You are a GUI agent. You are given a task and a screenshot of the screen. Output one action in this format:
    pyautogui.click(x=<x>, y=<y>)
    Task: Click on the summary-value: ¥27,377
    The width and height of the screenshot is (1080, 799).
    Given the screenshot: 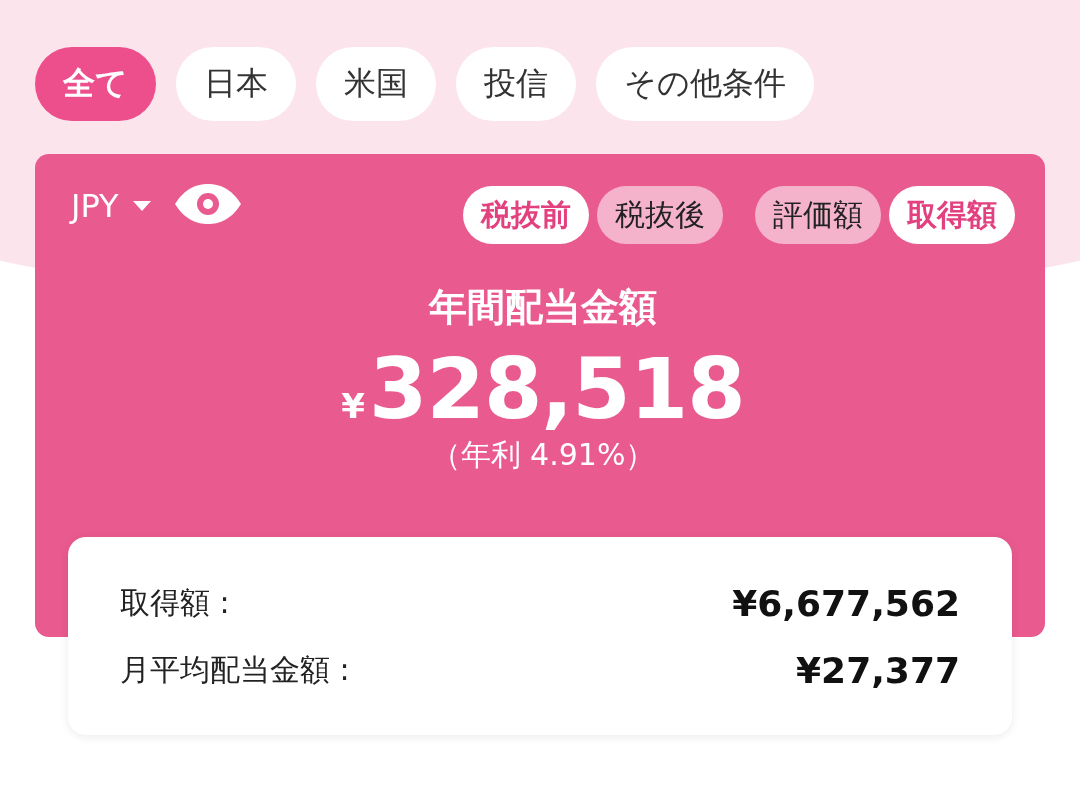 What is the action you would take?
    pyautogui.click(x=878, y=670)
    